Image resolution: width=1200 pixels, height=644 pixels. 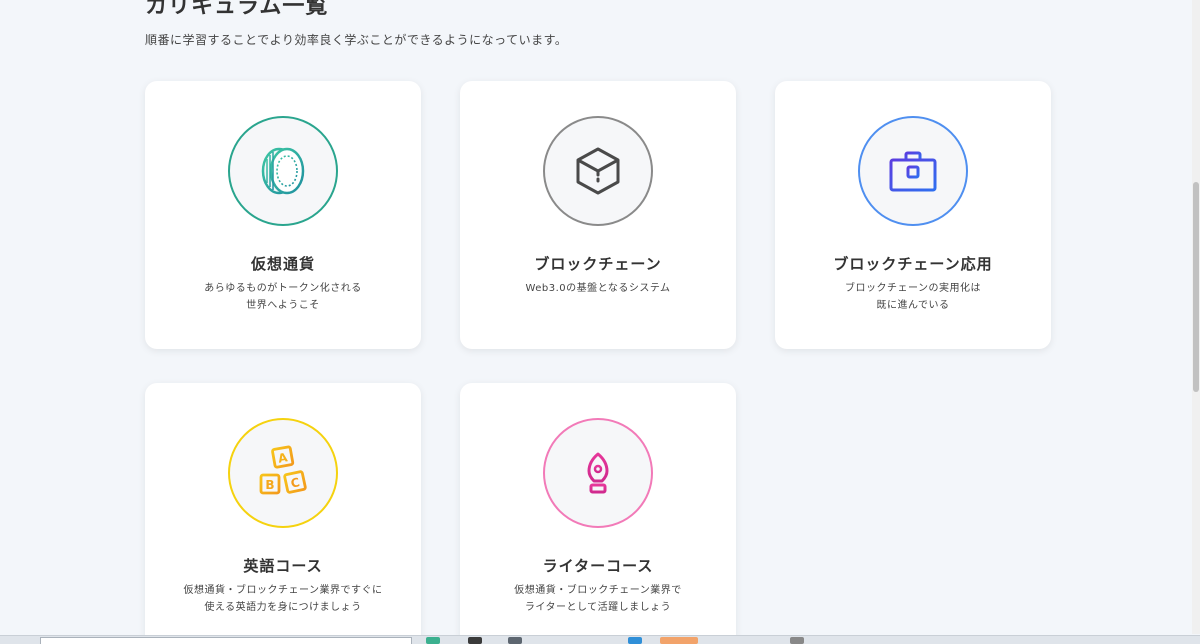 What do you see at coordinates (283, 566) in the screenshot?
I see `course-title: 英語コース` at bounding box center [283, 566].